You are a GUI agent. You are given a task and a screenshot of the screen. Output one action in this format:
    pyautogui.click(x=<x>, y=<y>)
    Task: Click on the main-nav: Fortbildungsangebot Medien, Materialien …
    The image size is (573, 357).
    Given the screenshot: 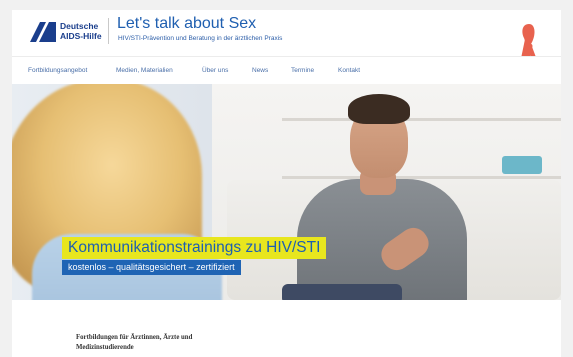 What is the action you would take?
    pyautogui.click(x=286, y=70)
    